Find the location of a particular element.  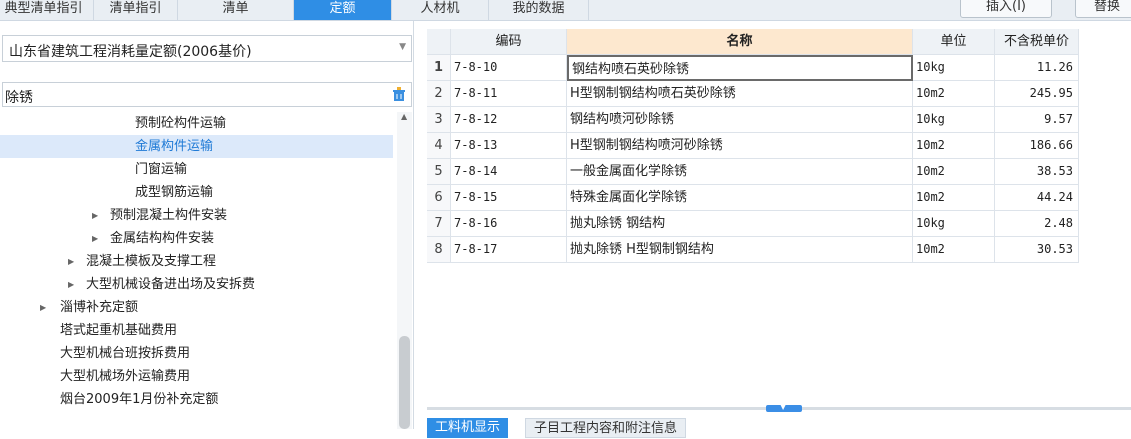

header-code: 编码 is located at coordinates (509, 42).